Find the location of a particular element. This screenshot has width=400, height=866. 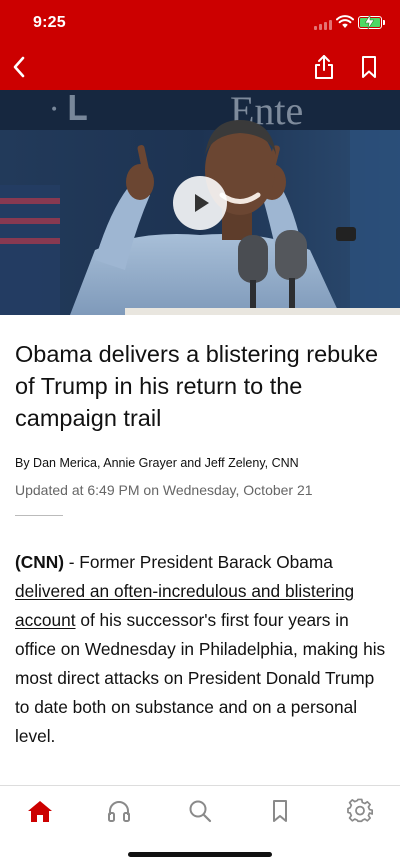

play-icon is located at coordinates (202, 203).